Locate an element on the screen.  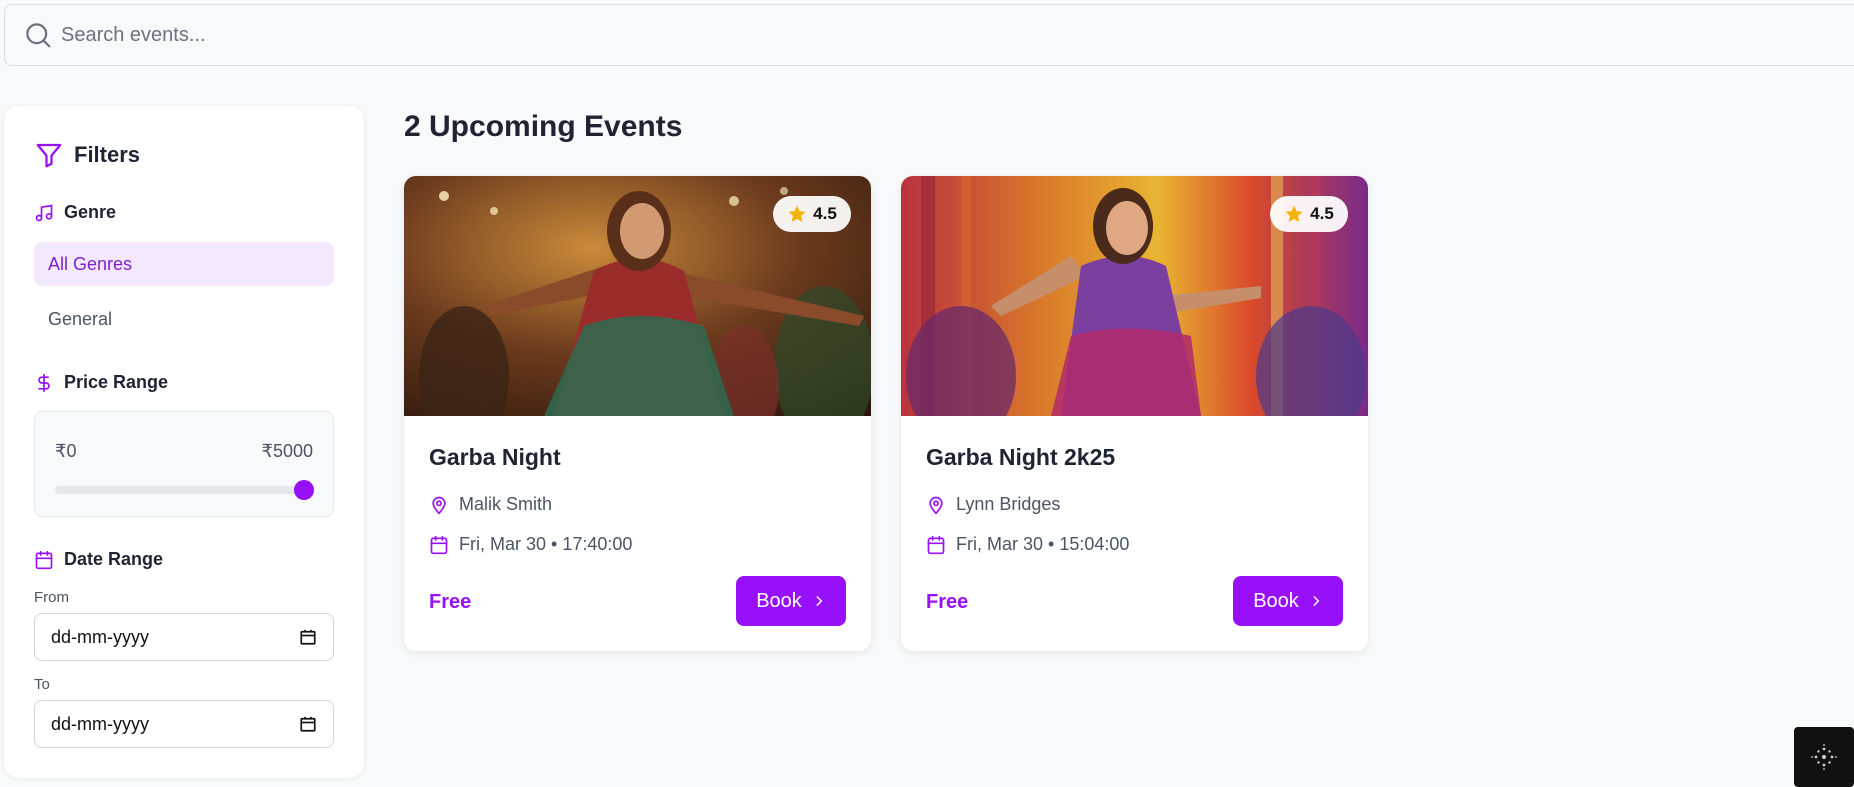
price-min-label: ₹0 is located at coordinates (66, 451).